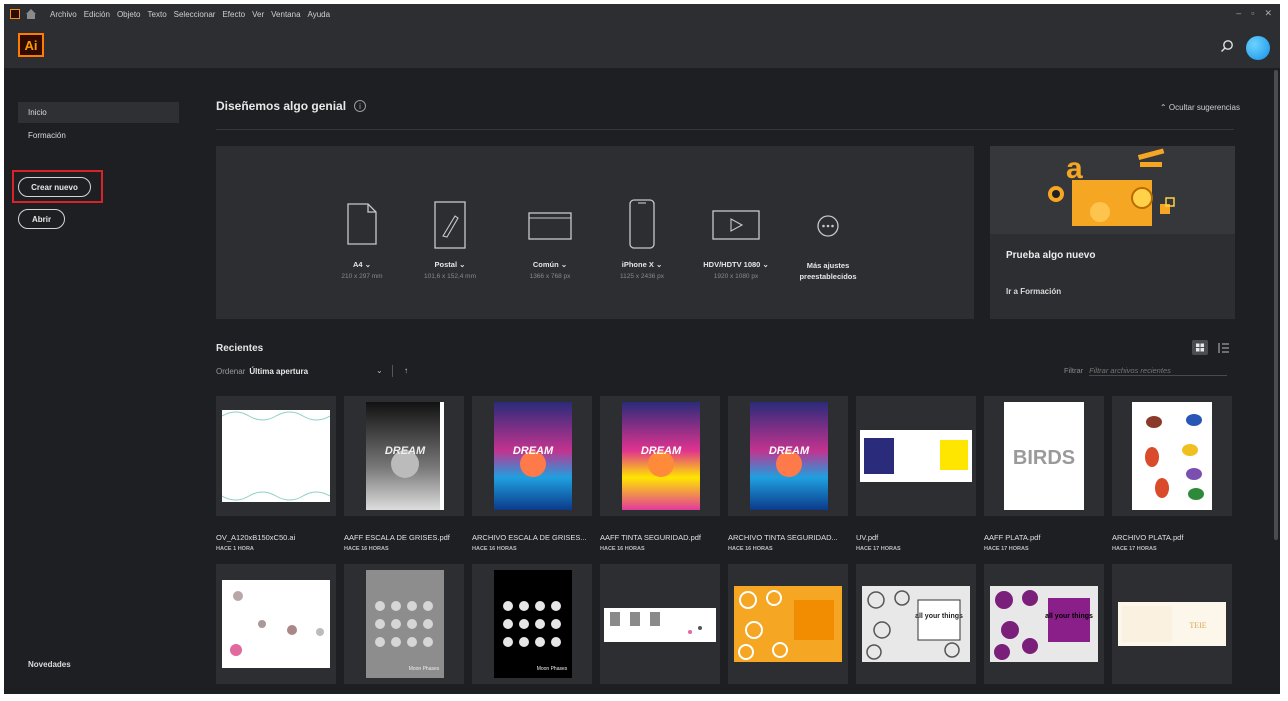 The width and height of the screenshot is (1288, 701). Describe the element at coordinates (278, 371) in the screenshot. I see `sort-value: Última apertura` at that location.